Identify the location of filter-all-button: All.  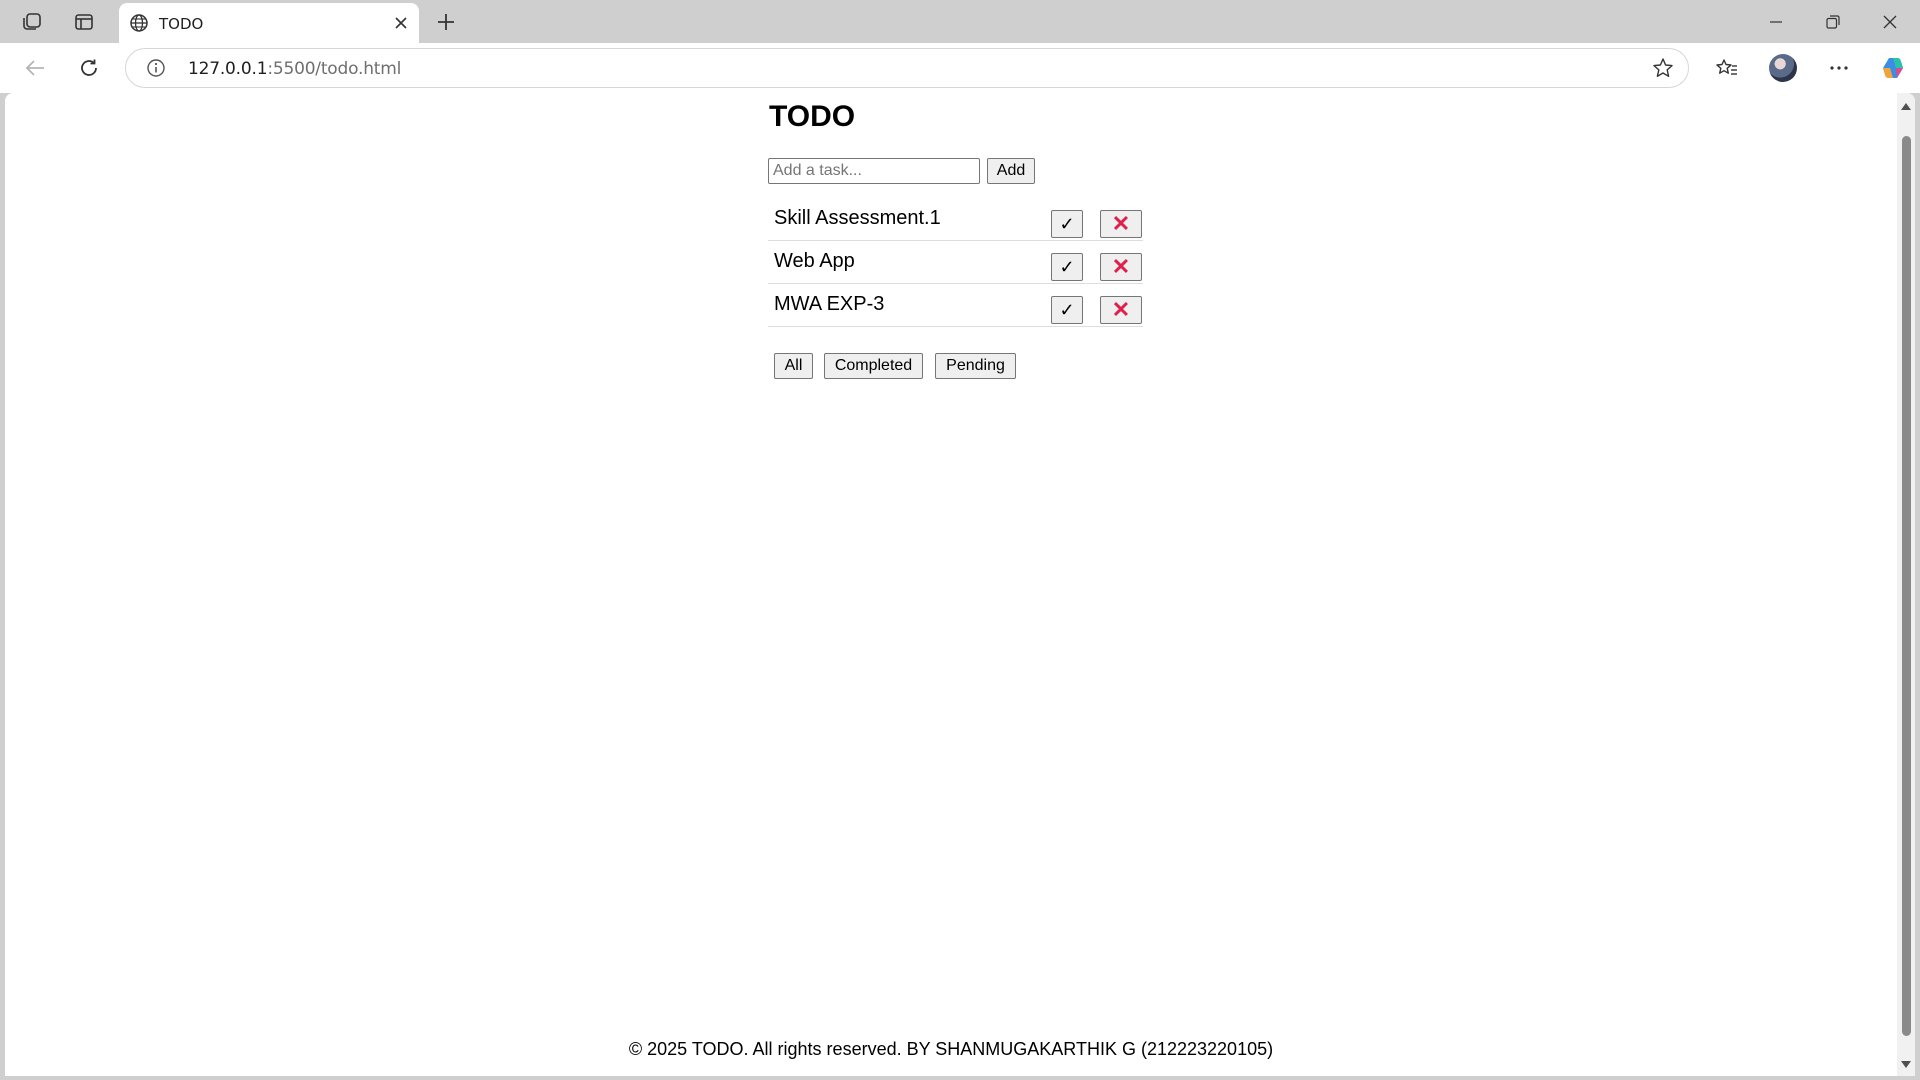
(793, 366).